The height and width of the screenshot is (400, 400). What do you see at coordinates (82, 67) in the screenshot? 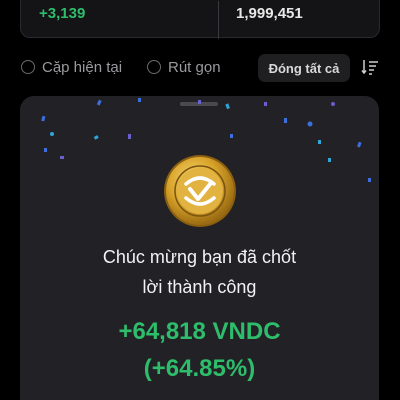
I see `current-pair-label: Cặp hiện tại` at bounding box center [82, 67].